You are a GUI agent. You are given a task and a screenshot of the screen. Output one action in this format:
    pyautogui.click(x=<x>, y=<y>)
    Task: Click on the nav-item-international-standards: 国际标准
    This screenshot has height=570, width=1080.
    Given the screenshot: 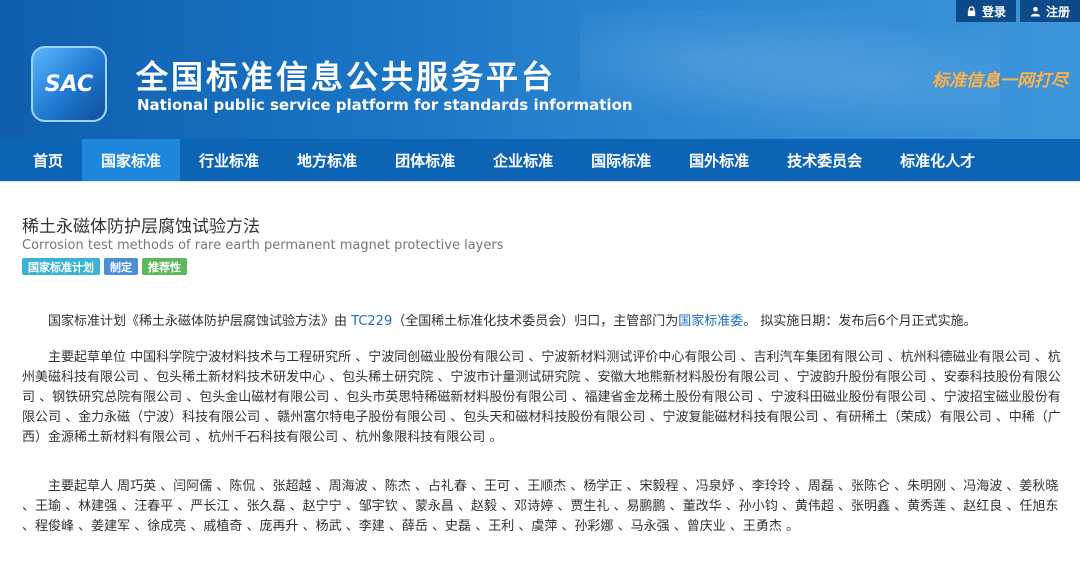 What is the action you would take?
    pyautogui.click(x=621, y=160)
    